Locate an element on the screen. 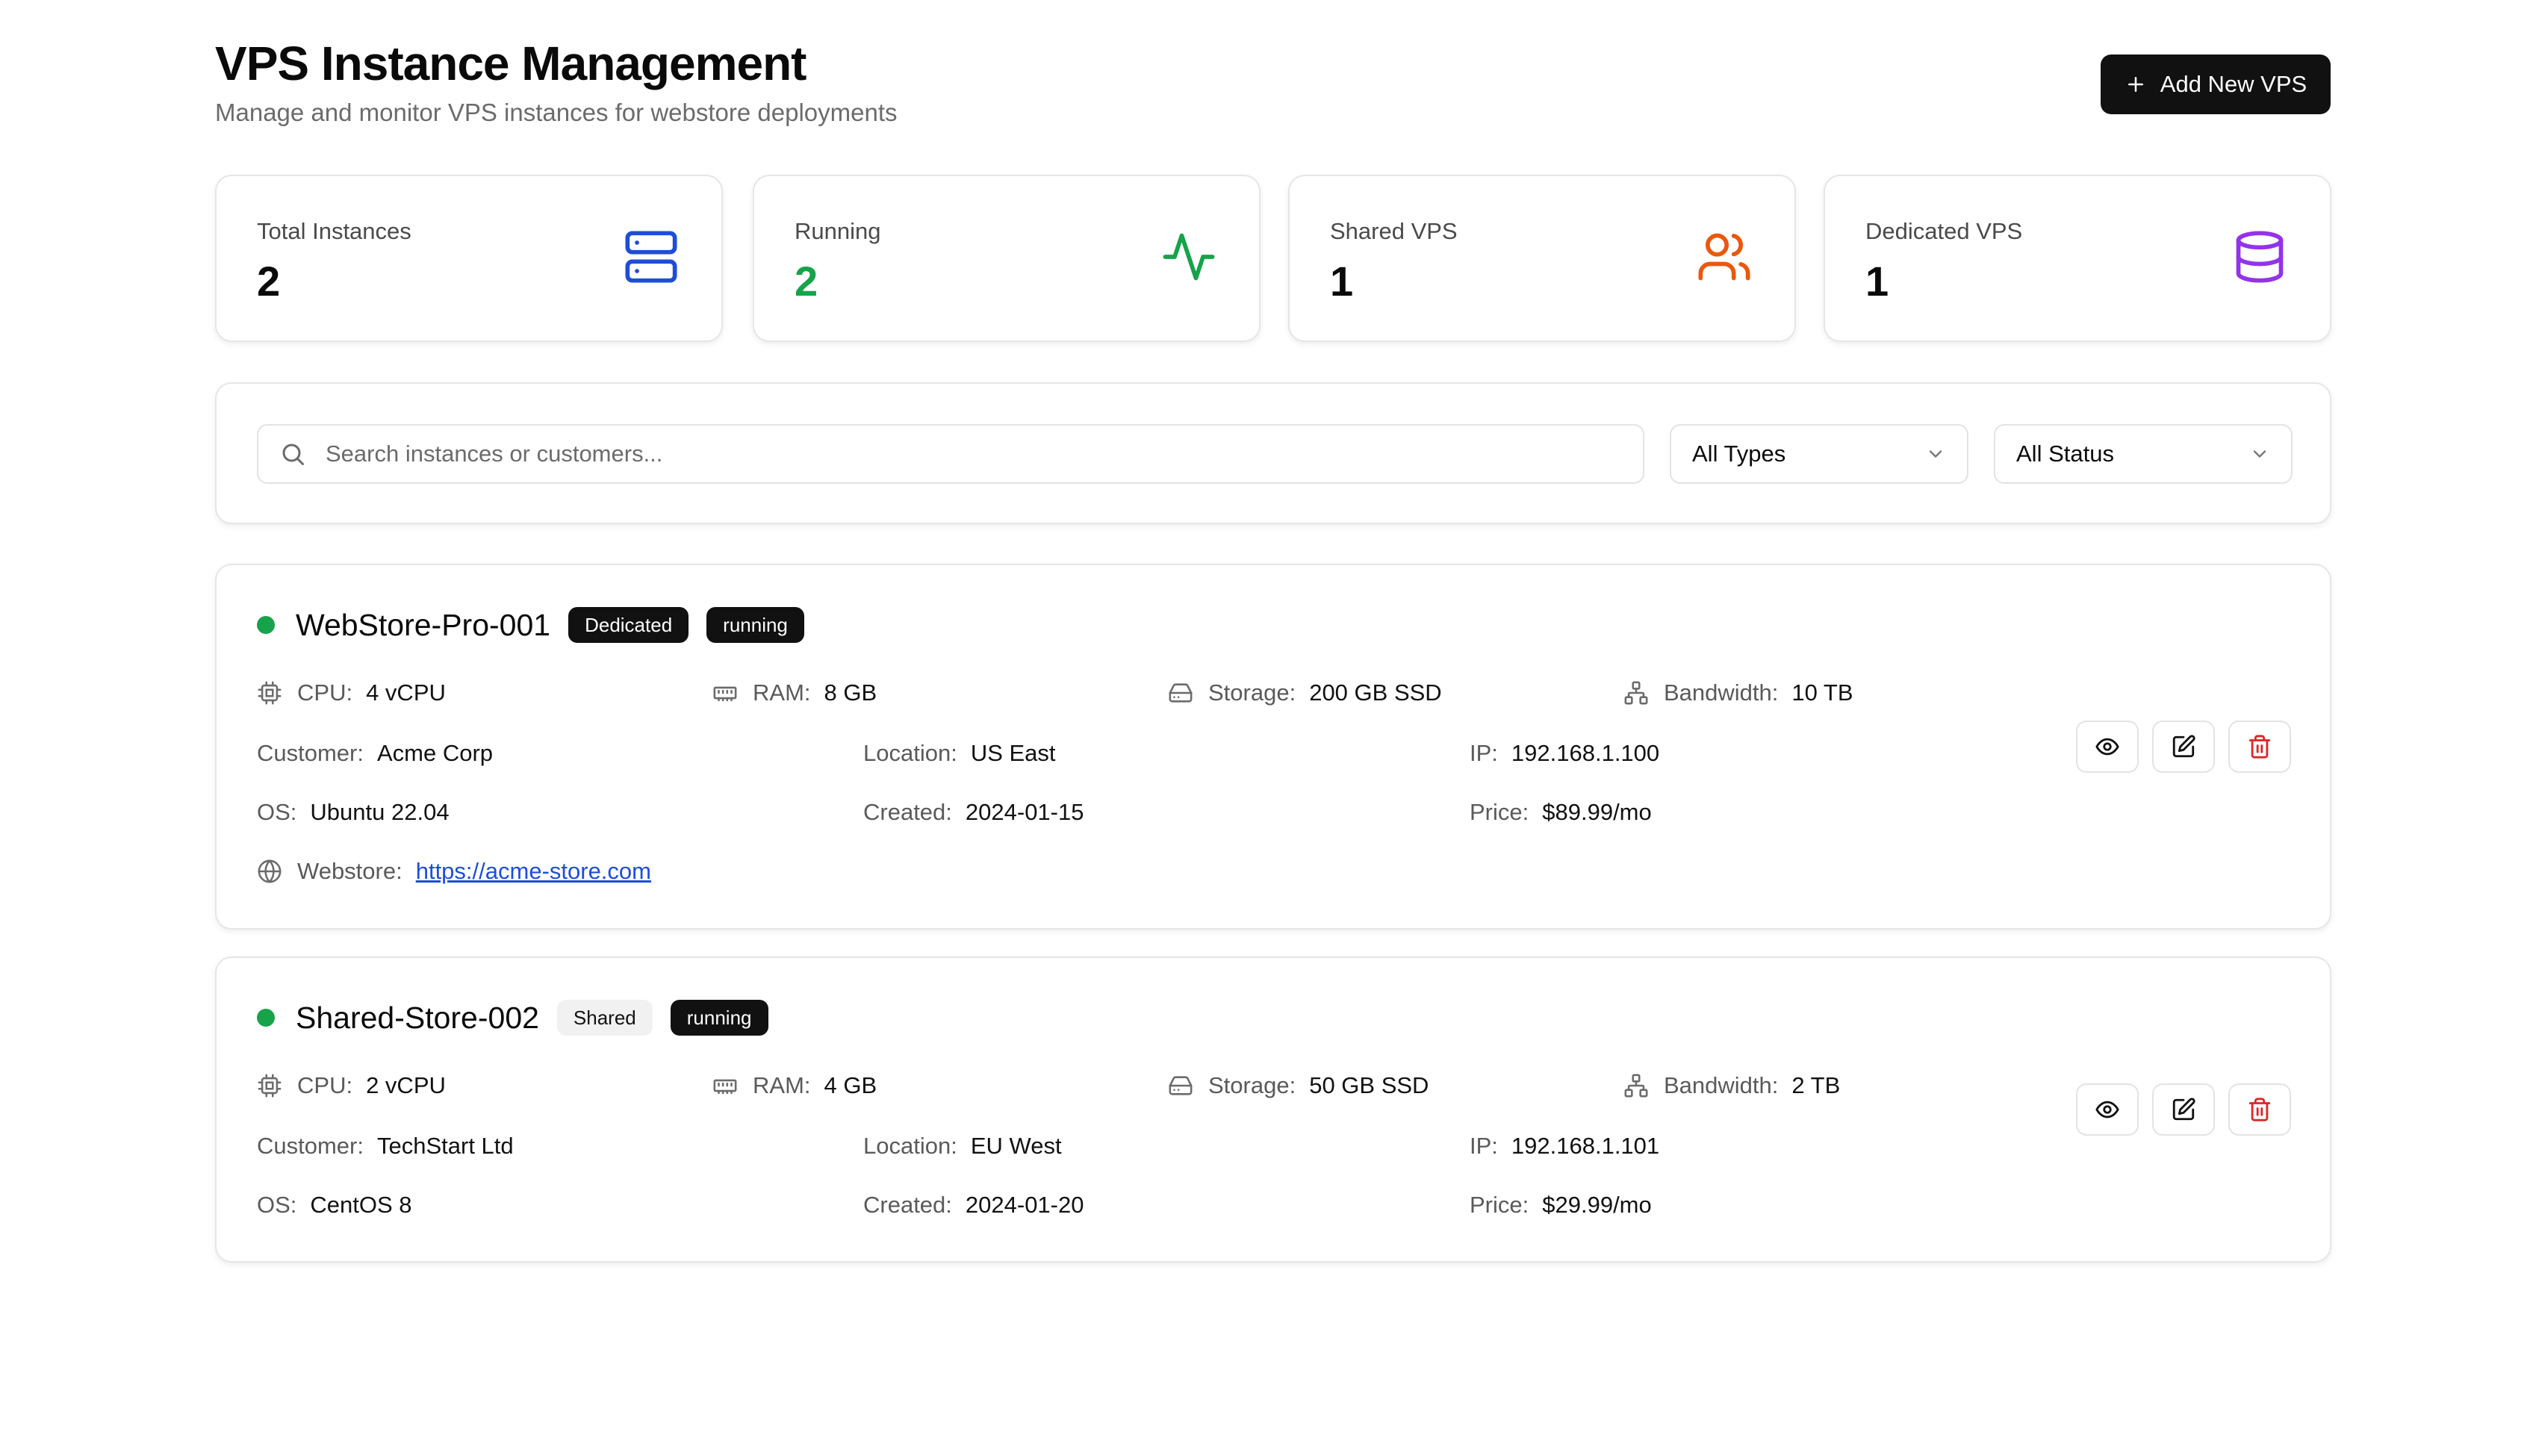 The width and height of the screenshot is (2530, 1456). field-value: CentOS 8 is located at coordinates (361, 1205).